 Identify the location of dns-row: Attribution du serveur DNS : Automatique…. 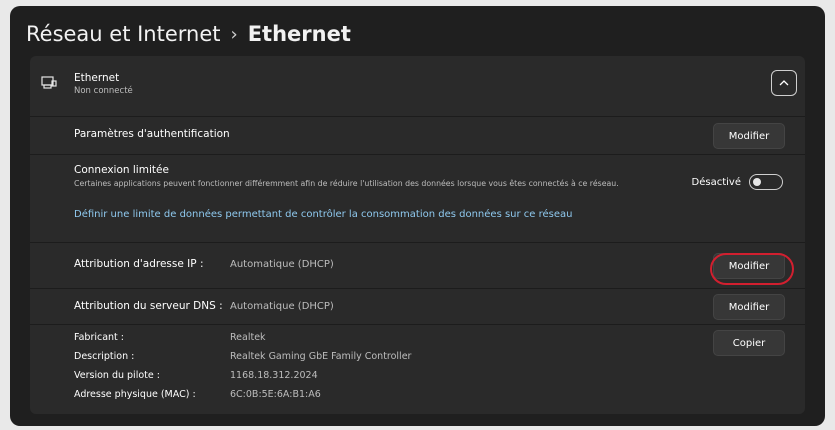
(417, 306).